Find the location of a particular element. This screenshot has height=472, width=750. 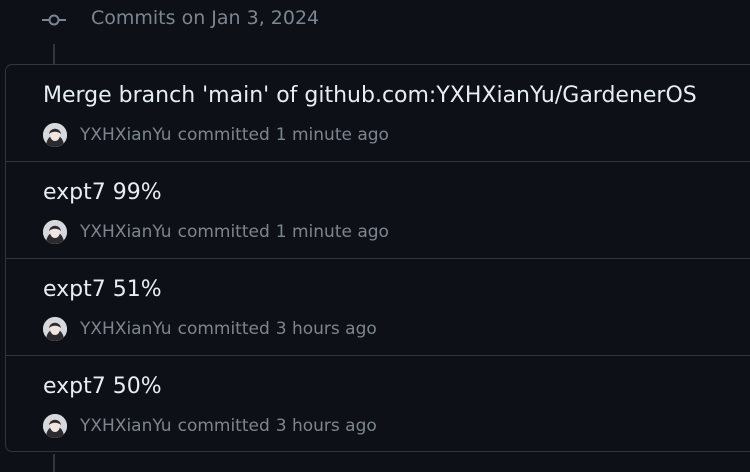

commit-group-header: Commits on Jan 3, 2024 is located at coordinates (375, 20).